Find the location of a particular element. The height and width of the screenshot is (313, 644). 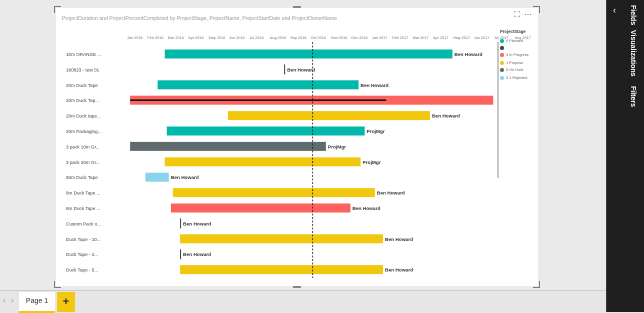

axis-tick-label: Jan 2016 is located at coordinates (135, 38).